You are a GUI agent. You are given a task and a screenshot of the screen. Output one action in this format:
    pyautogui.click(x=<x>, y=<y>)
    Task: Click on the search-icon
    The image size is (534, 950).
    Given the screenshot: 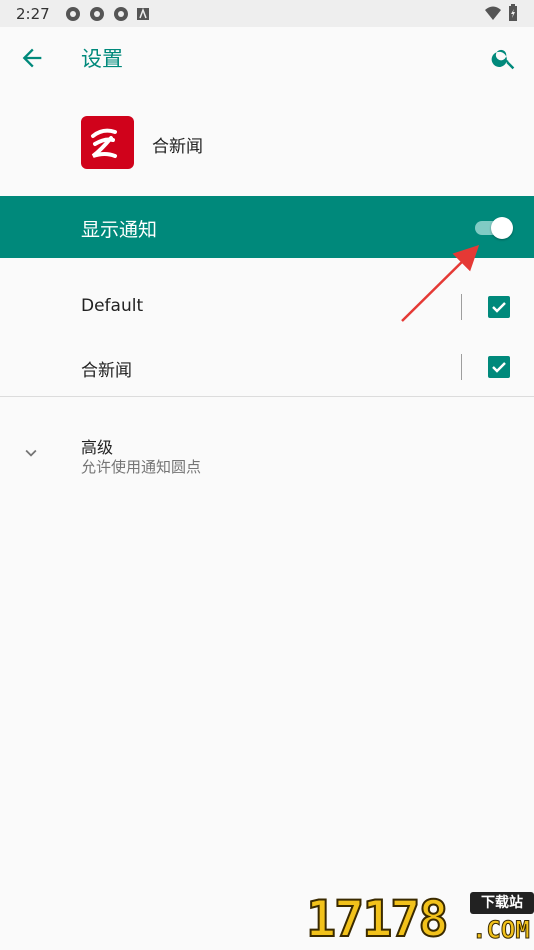 What is the action you would take?
    pyautogui.click(x=504, y=58)
    